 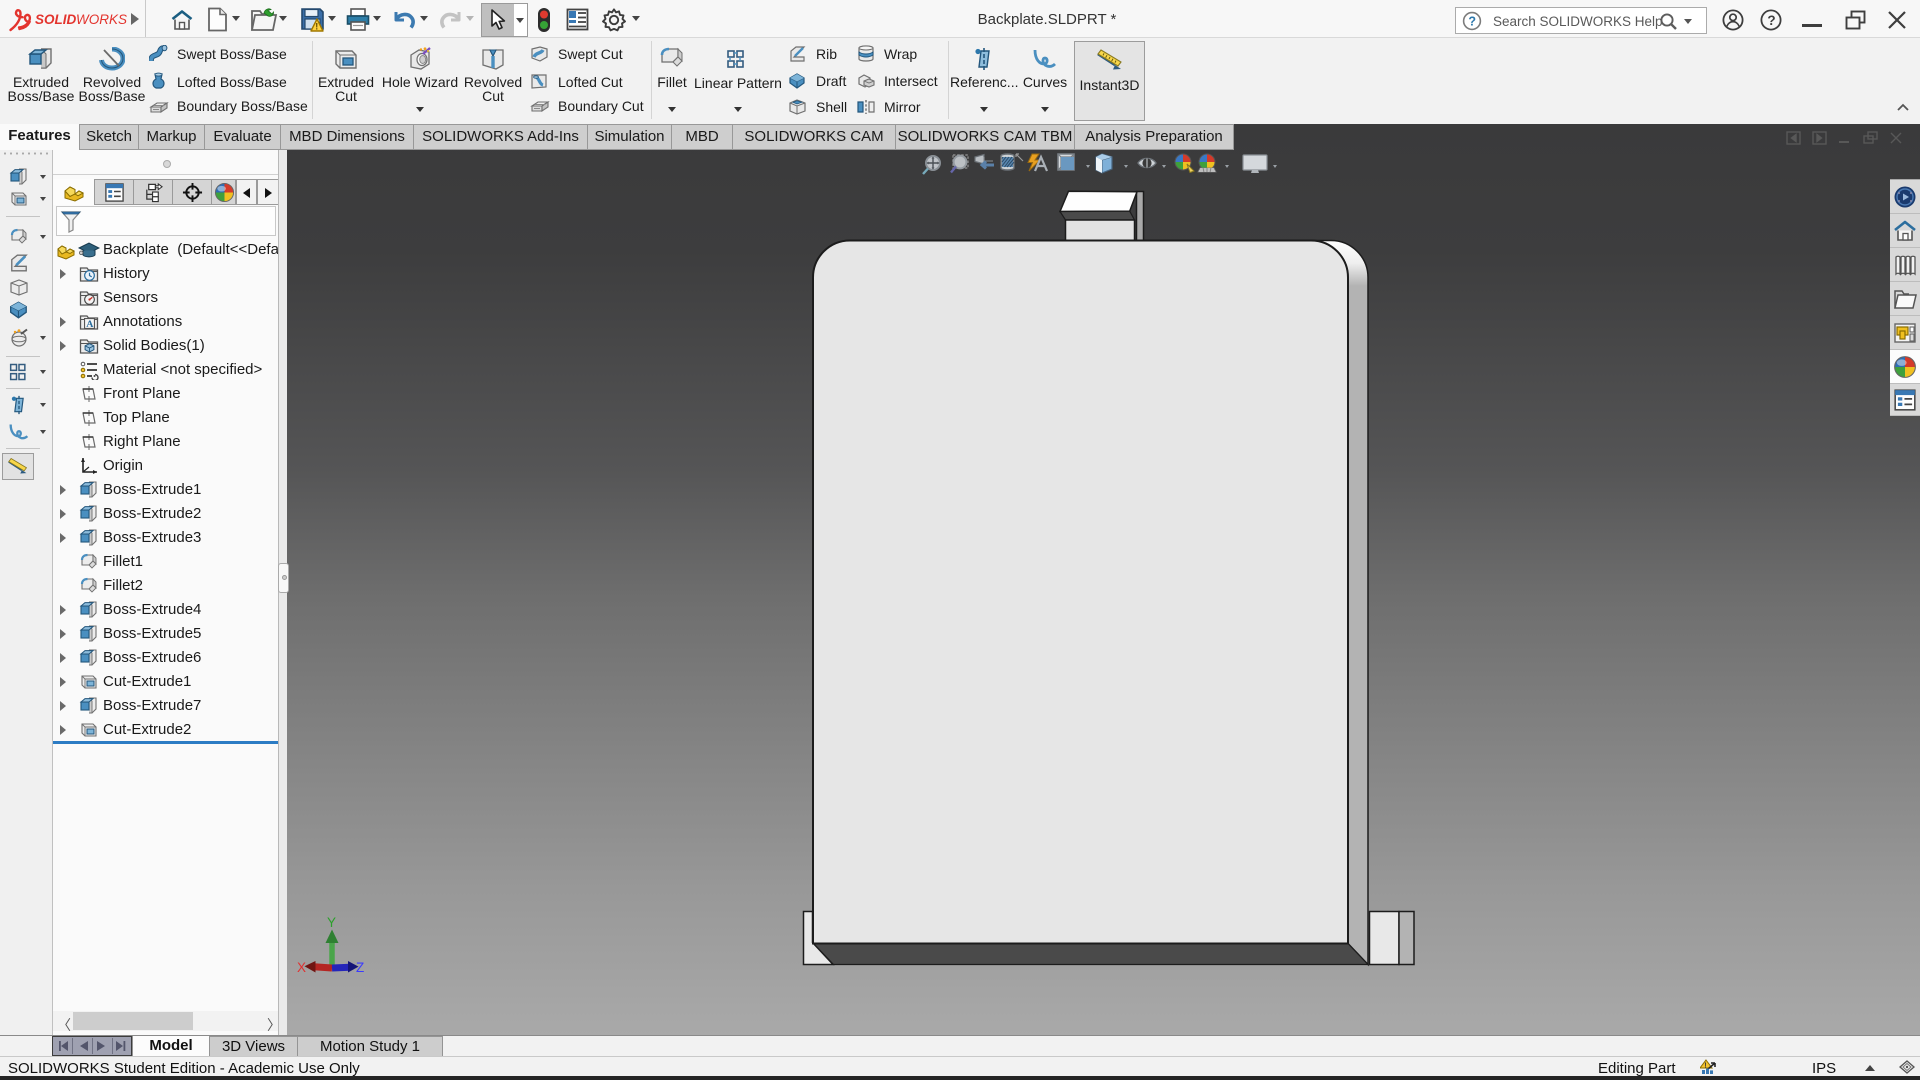 What do you see at coordinates (101, 19) in the screenshot?
I see `svg-text: WORKS` at bounding box center [101, 19].